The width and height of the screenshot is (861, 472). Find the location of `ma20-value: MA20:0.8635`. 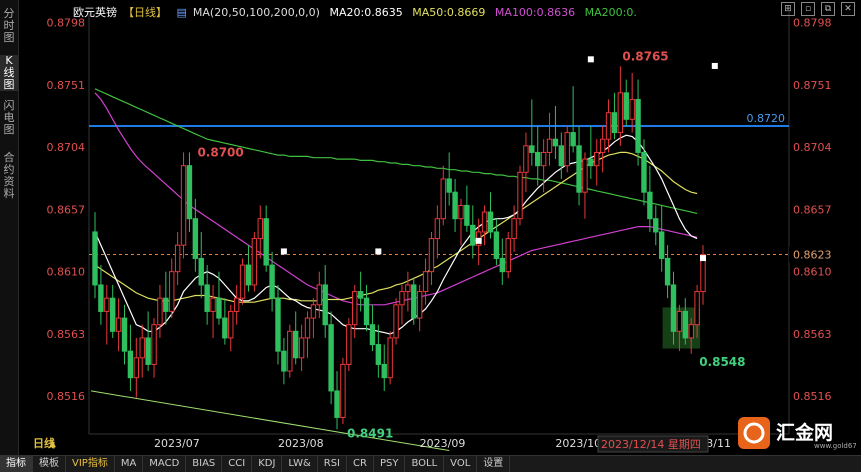

ma20-value: MA20:0.8635 is located at coordinates (366, 12).